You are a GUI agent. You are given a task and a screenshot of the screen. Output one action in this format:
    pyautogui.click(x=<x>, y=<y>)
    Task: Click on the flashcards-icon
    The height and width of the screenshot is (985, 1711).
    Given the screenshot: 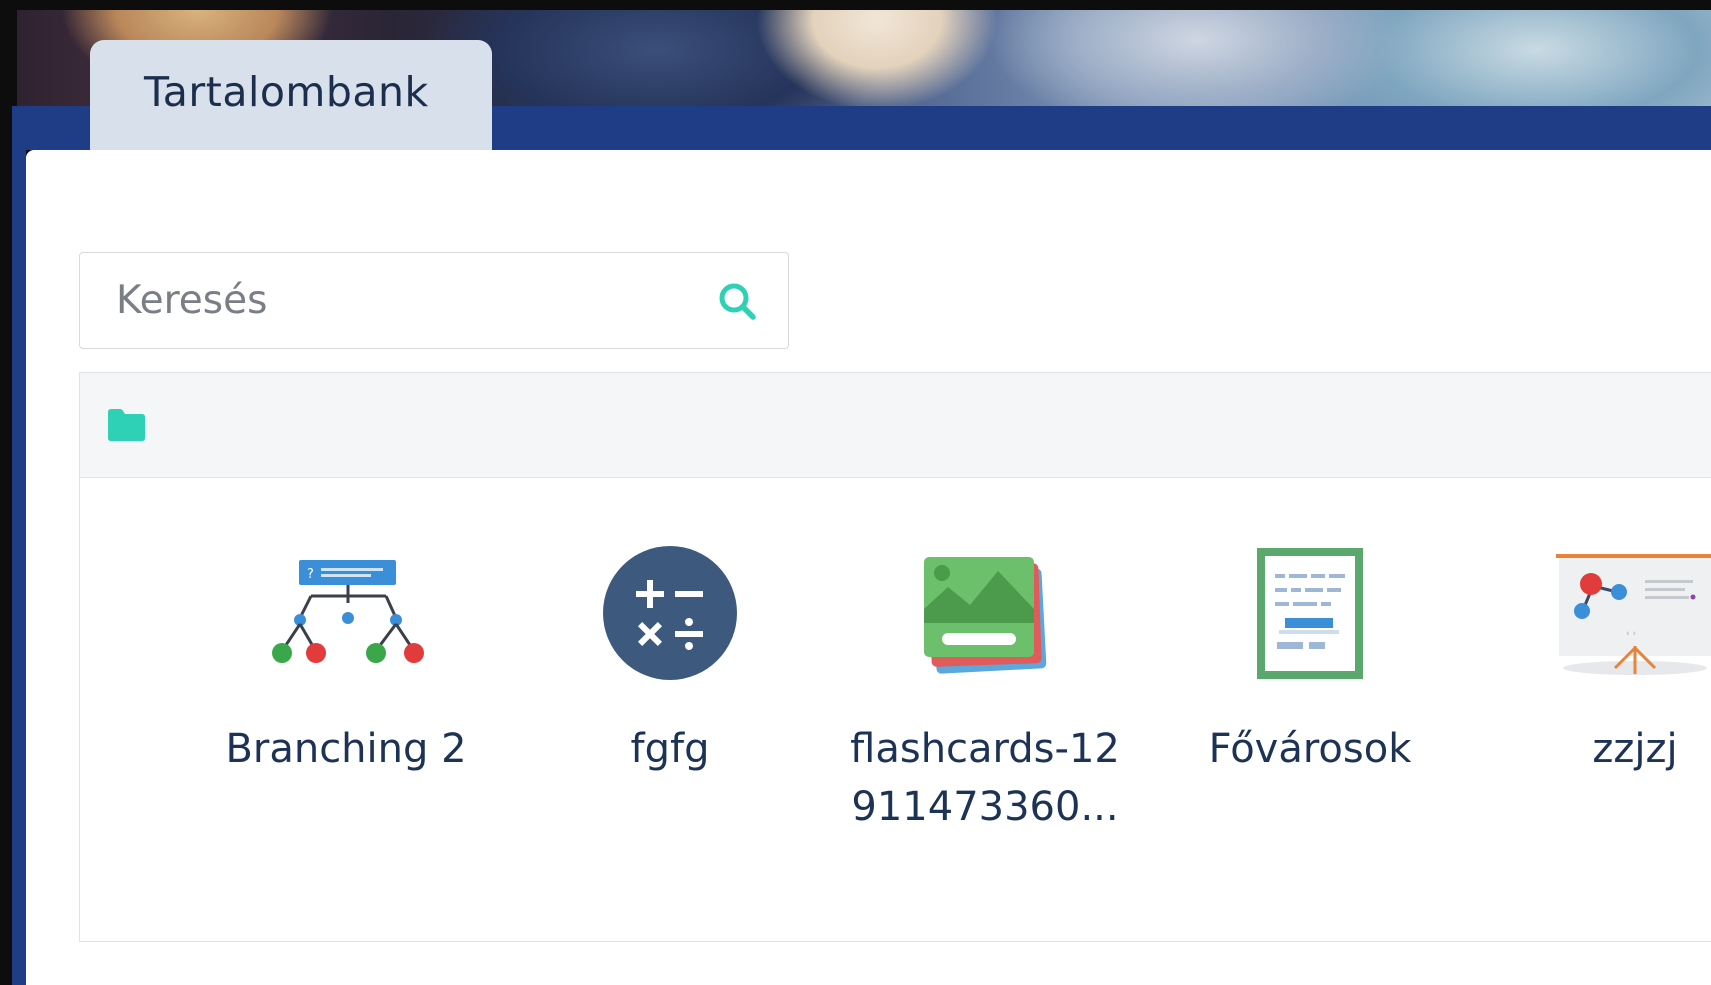 What is the action you would take?
    pyautogui.click(x=985, y=613)
    